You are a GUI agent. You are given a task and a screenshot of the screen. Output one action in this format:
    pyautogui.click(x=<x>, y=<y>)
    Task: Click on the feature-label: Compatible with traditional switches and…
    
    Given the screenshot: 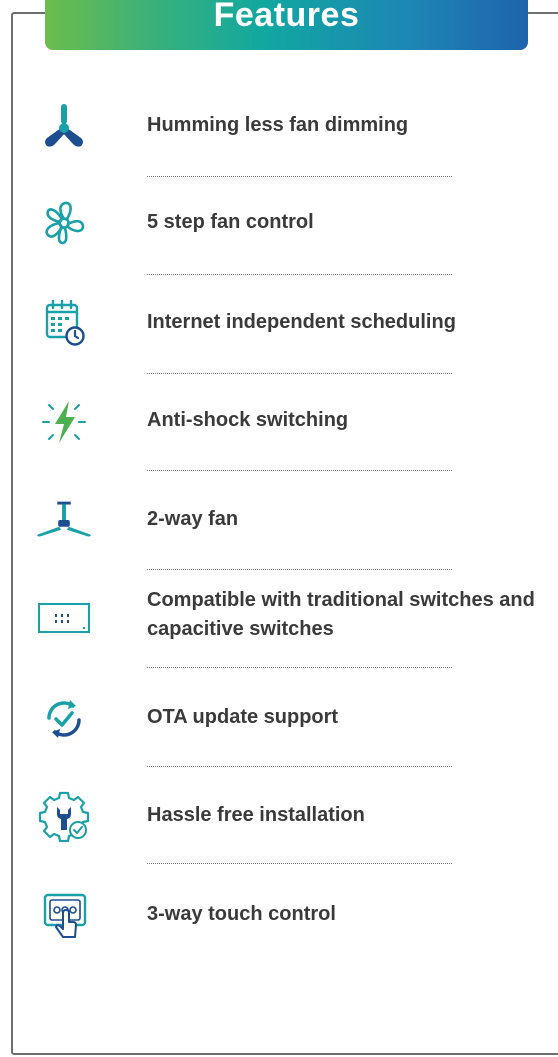 What is the action you would take?
    pyautogui.click(x=341, y=614)
    